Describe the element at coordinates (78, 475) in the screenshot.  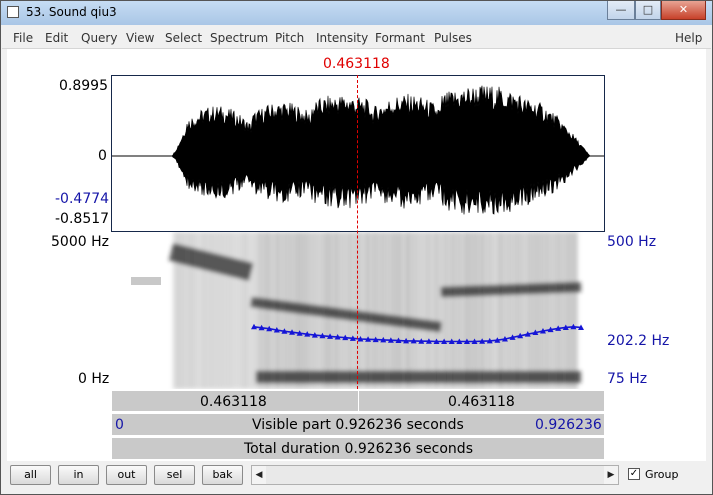
I see `zoom-in-button: in` at that location.